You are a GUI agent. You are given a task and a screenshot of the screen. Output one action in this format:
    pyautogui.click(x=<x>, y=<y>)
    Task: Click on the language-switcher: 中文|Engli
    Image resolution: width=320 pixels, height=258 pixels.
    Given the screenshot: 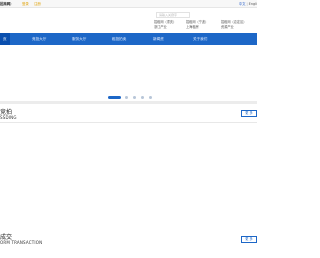 What is the action you would take?
    pyautogui.click(x=248, y=3)
    